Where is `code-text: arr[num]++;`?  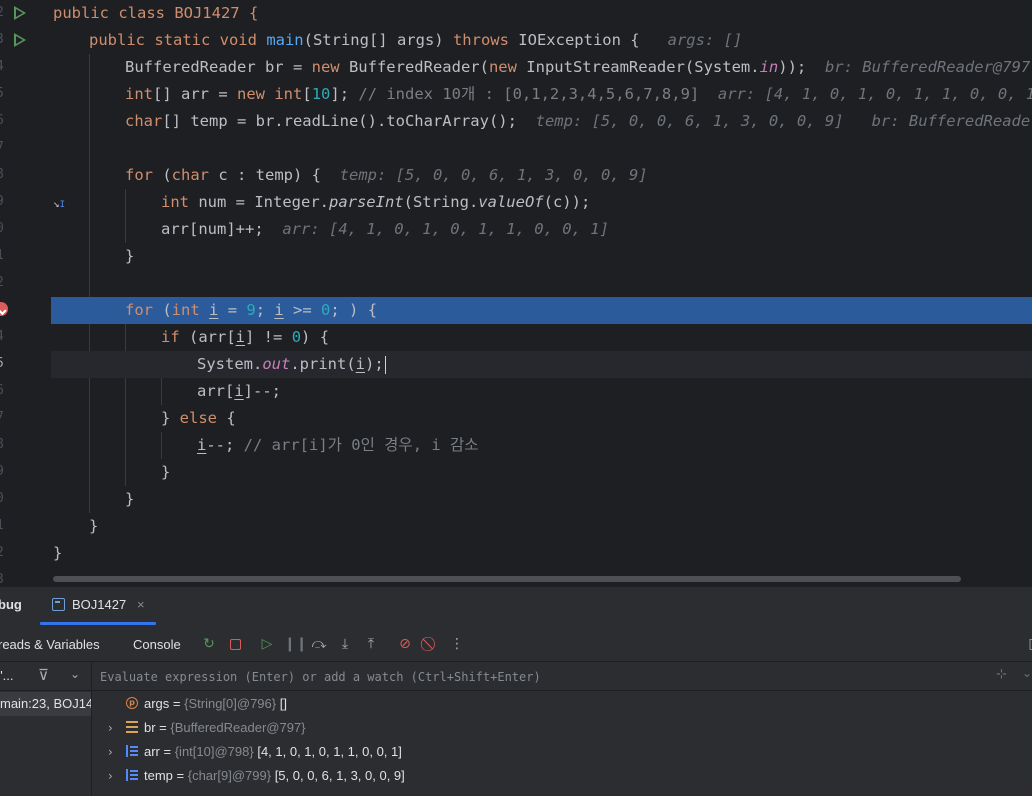
code-text: arr[num]++; is located at coordinates (212, 229).